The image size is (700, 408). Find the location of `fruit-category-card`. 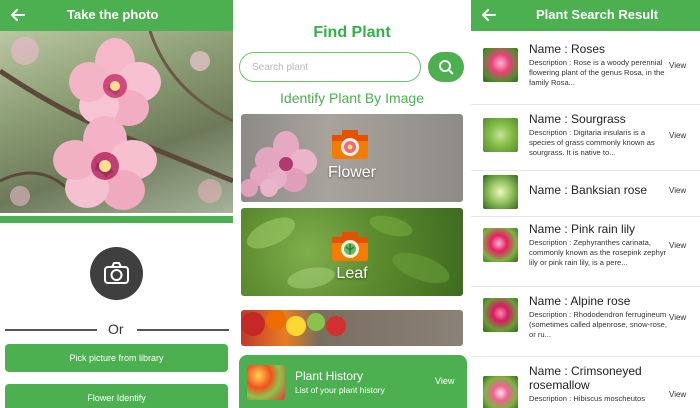

fruit-category-card is located at coordinates (352, 328).